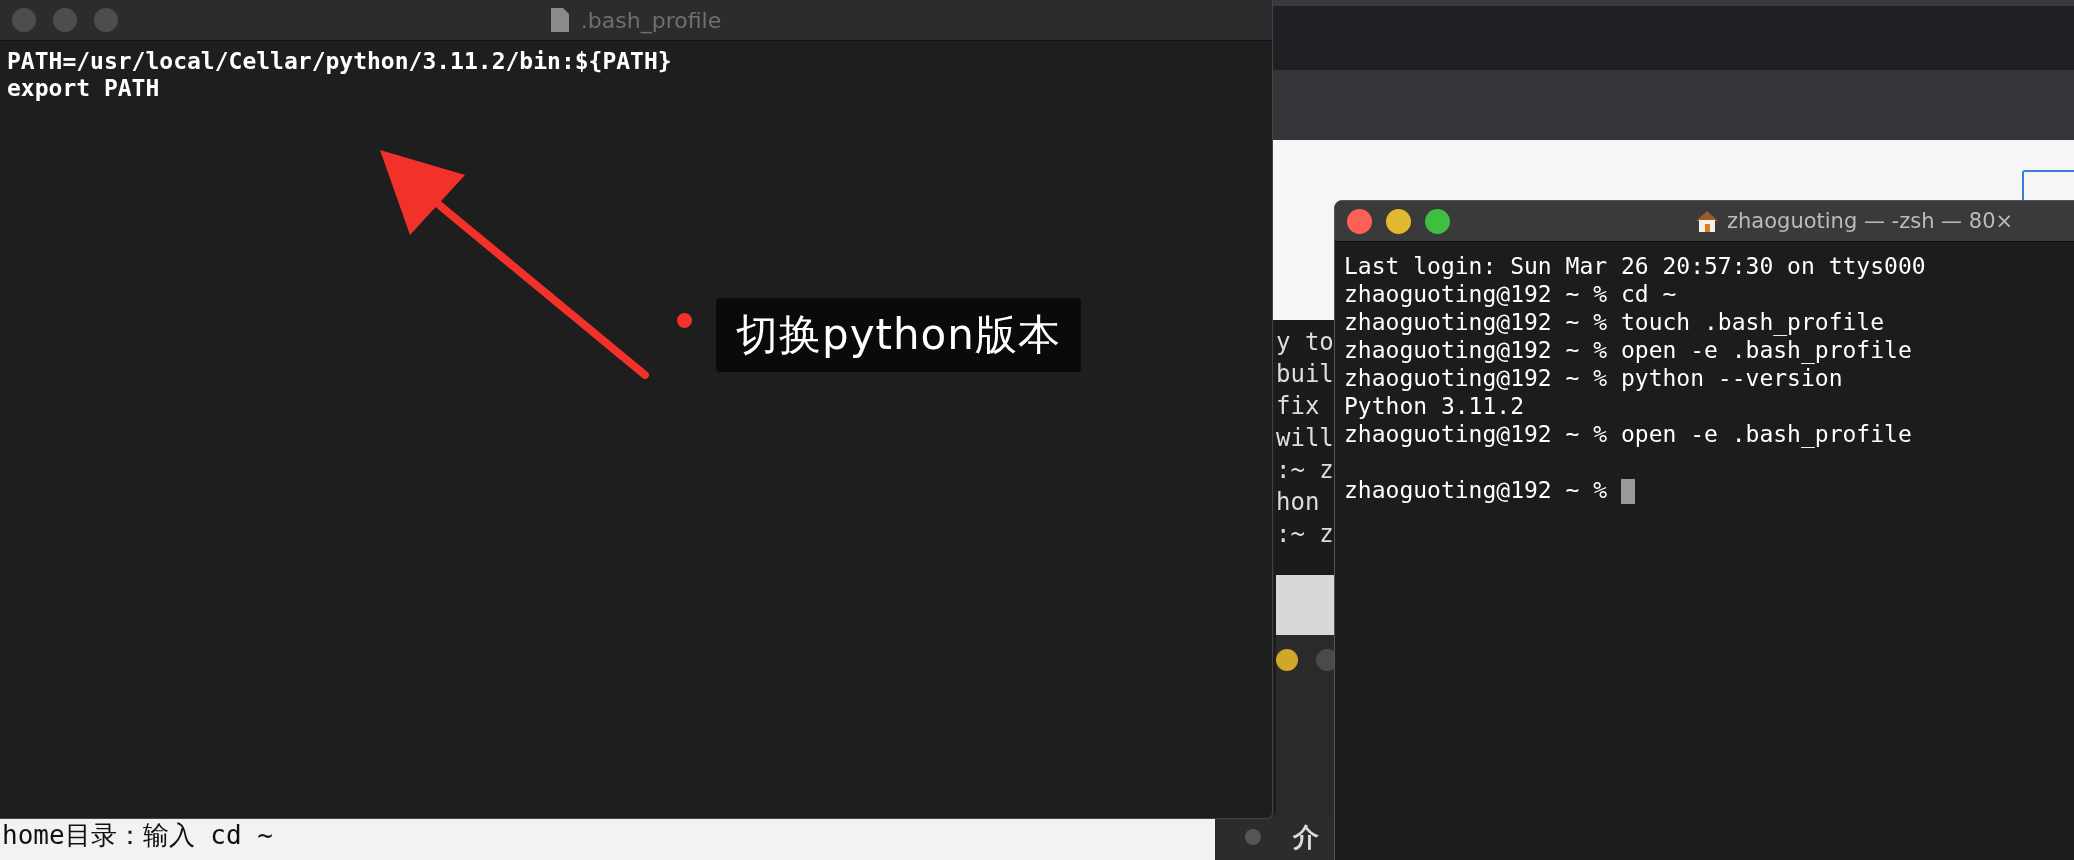  Describe the element at coordinates (1870, 221) in the screenshot. I see `window-title: zhaoguoting — -zsh — 80×` at that location.